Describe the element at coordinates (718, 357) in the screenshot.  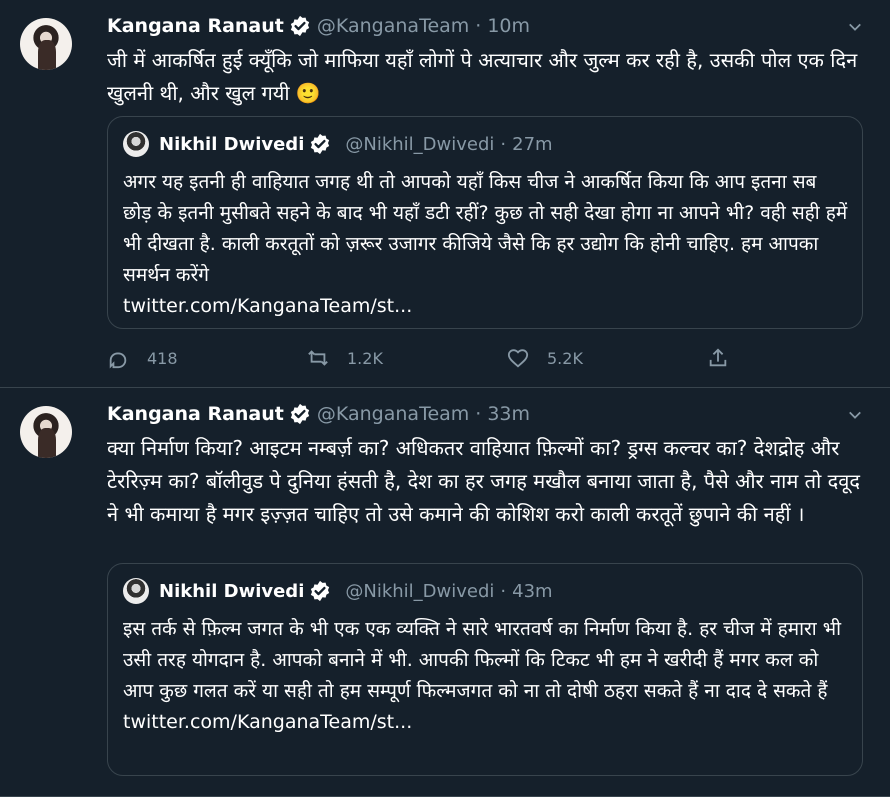
I see `share-icon` at that location.